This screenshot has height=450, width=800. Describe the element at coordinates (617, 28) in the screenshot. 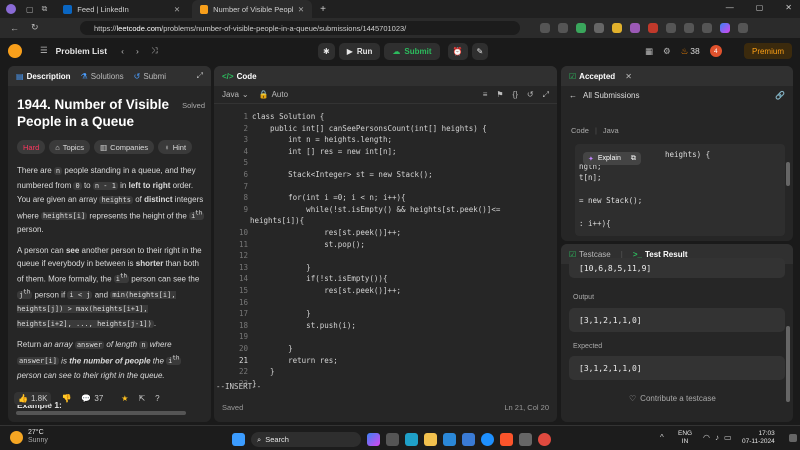

I see `extension-yellow-icon` at that location.